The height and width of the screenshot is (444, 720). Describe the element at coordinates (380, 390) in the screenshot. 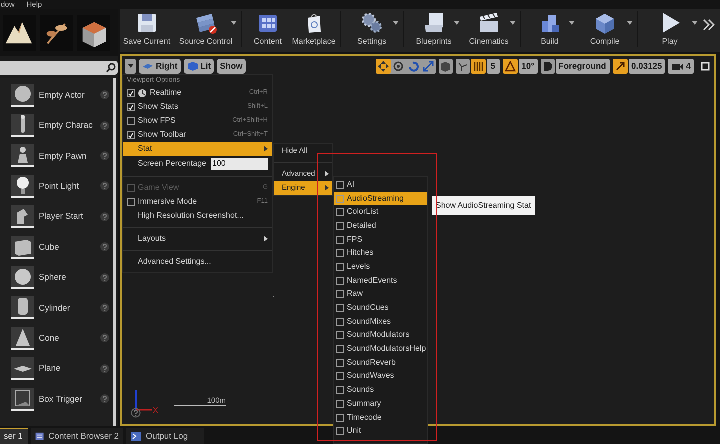

I see `menu-item: Sounds` at that location.